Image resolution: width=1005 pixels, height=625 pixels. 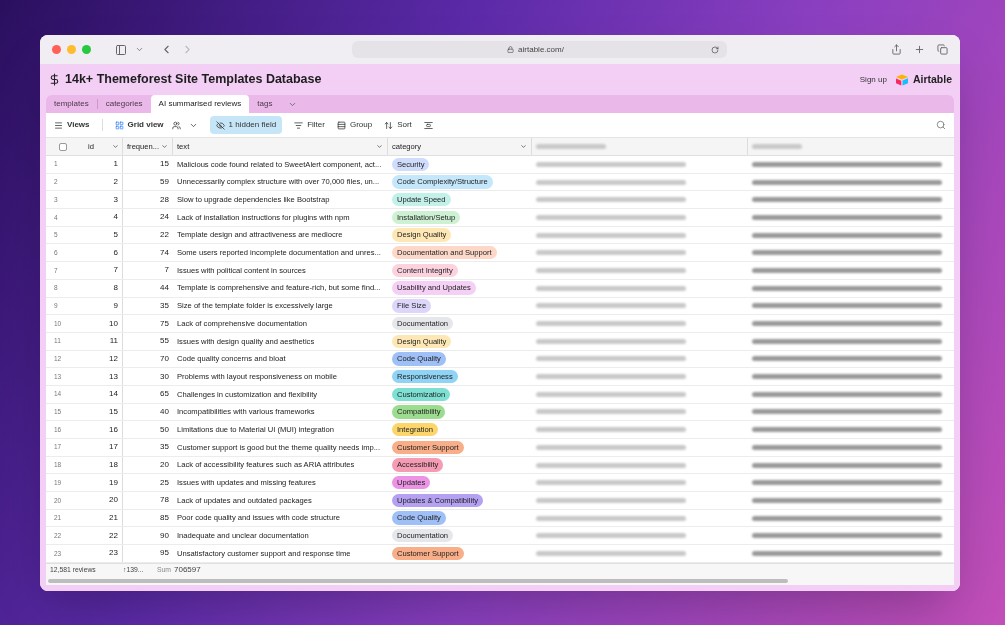 I want to click on table-cell: 6, so click(x=101, y=253).